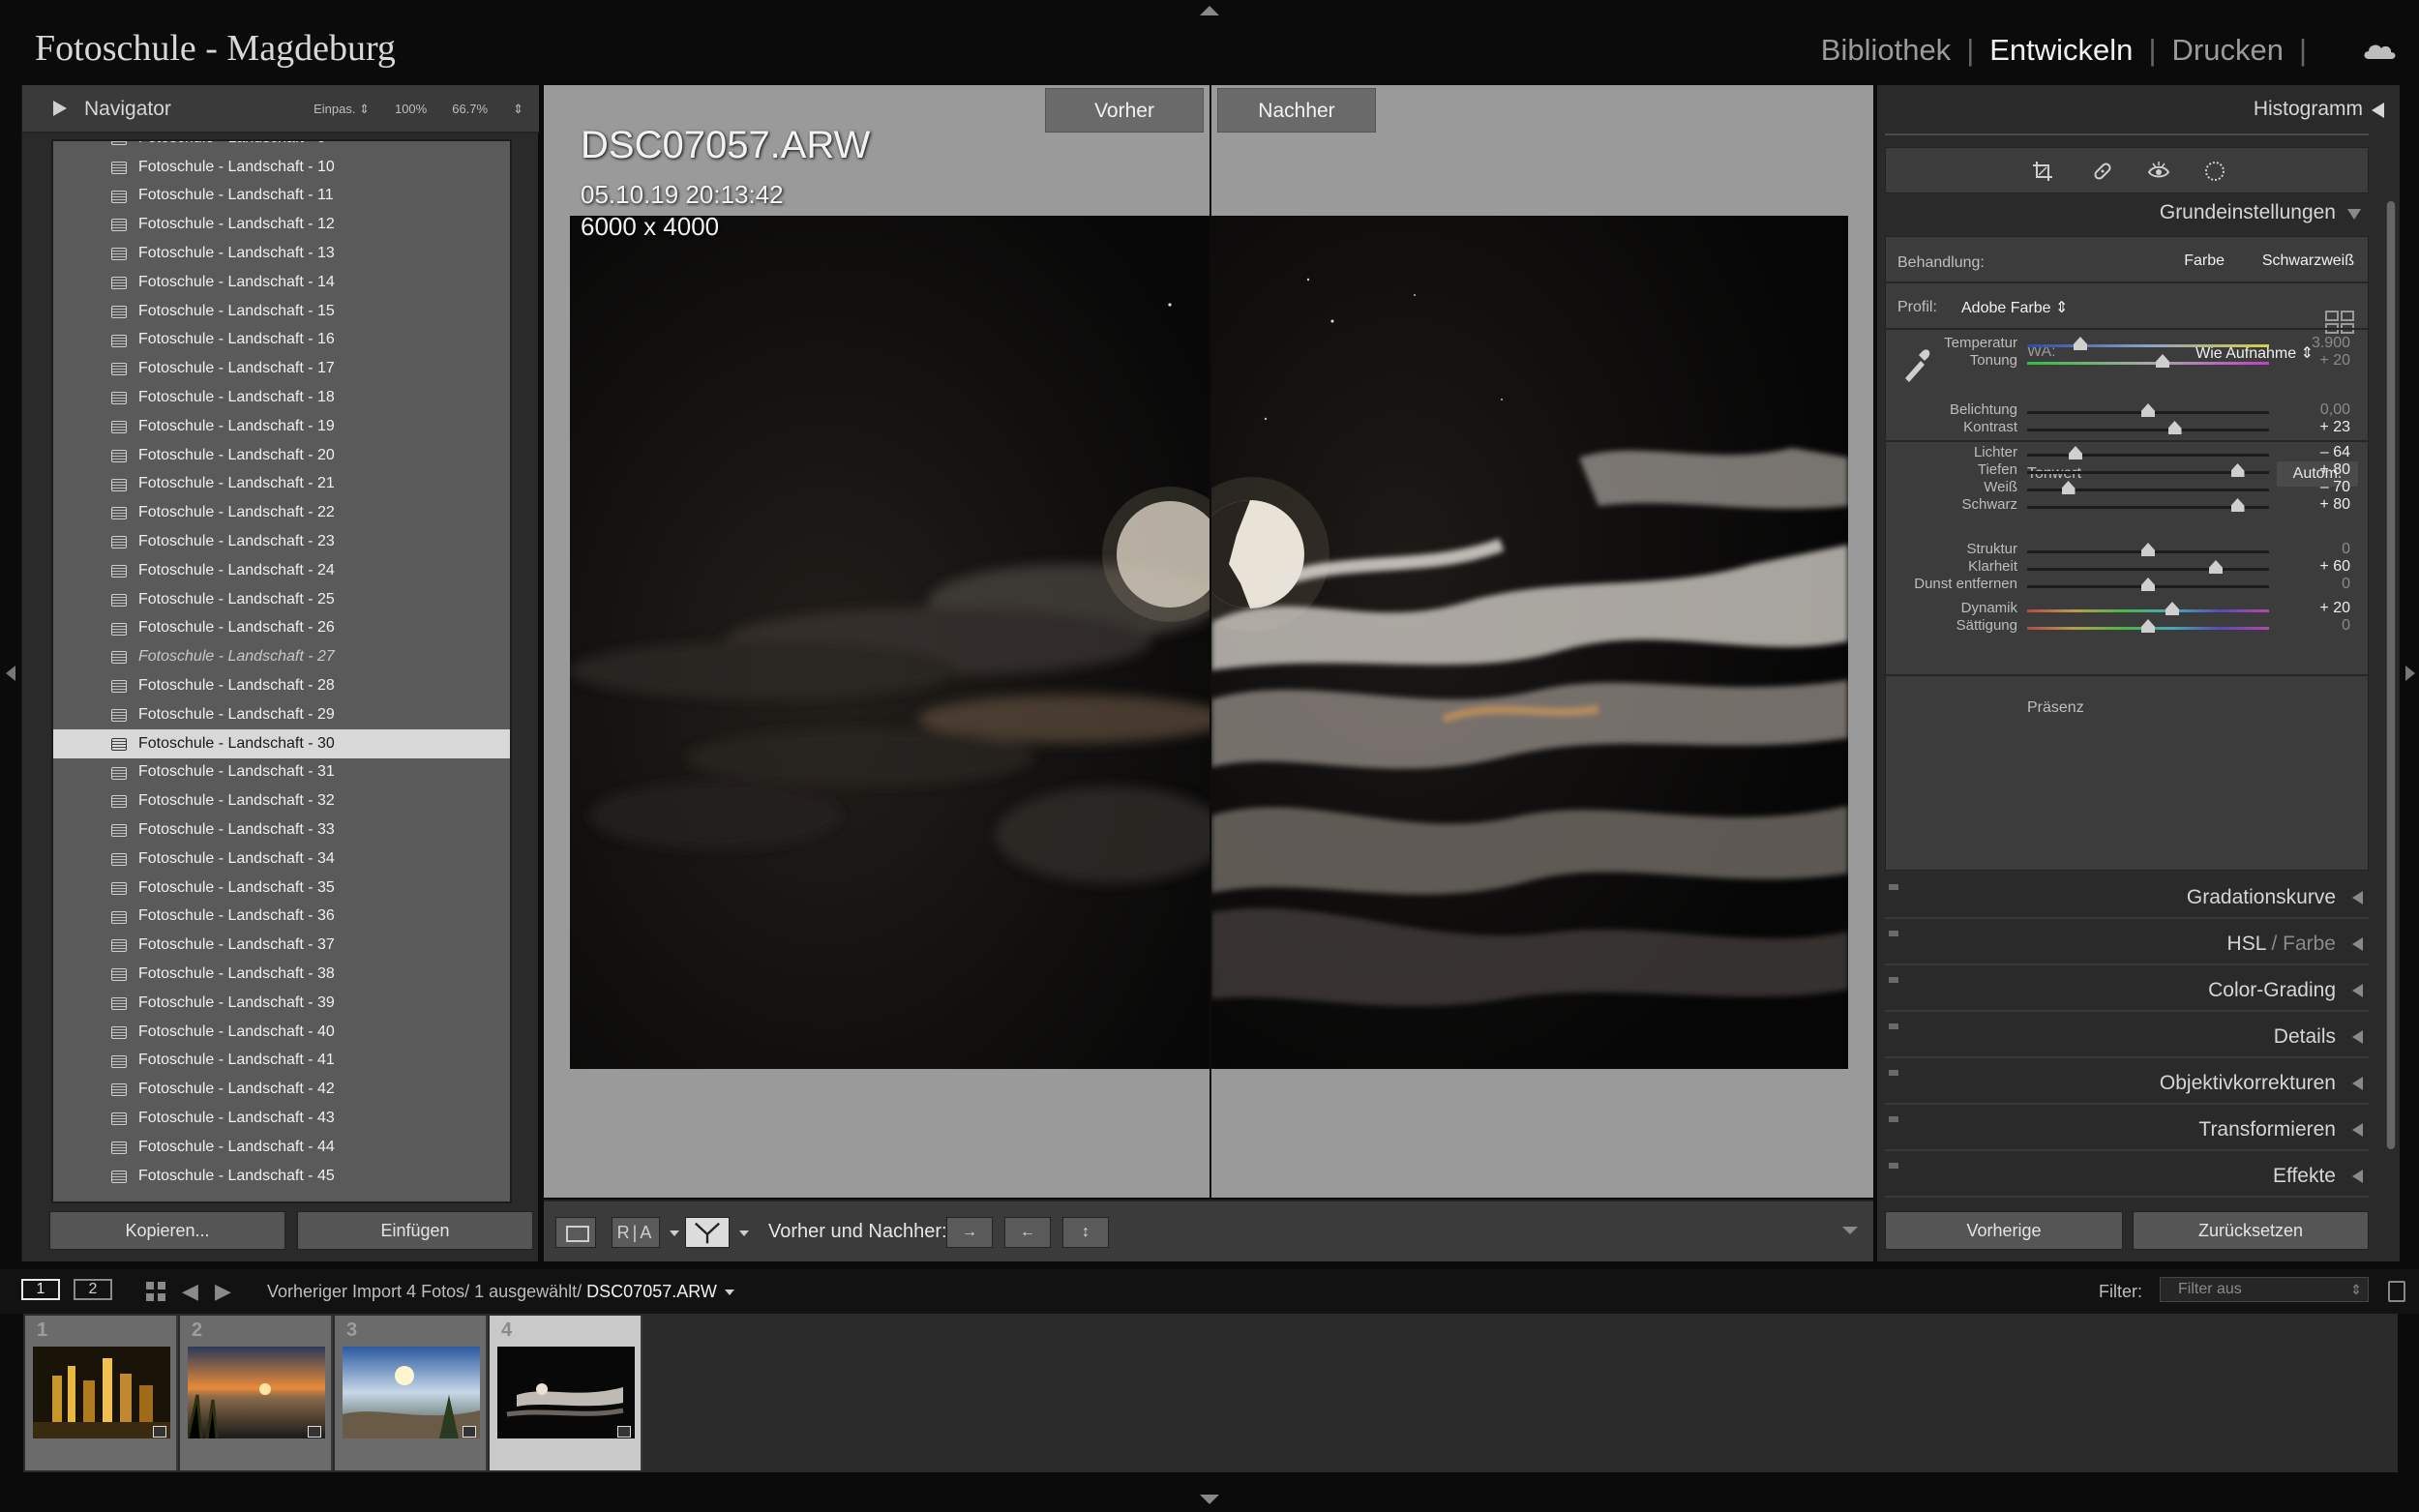 The width and height of the screenshot is (2419, 1512). What do you see at coordinates (282, 541) in the screenshot?
I see `collection-item: Fotoschule - Landschaft - 23` at bounding box center [282, 541].